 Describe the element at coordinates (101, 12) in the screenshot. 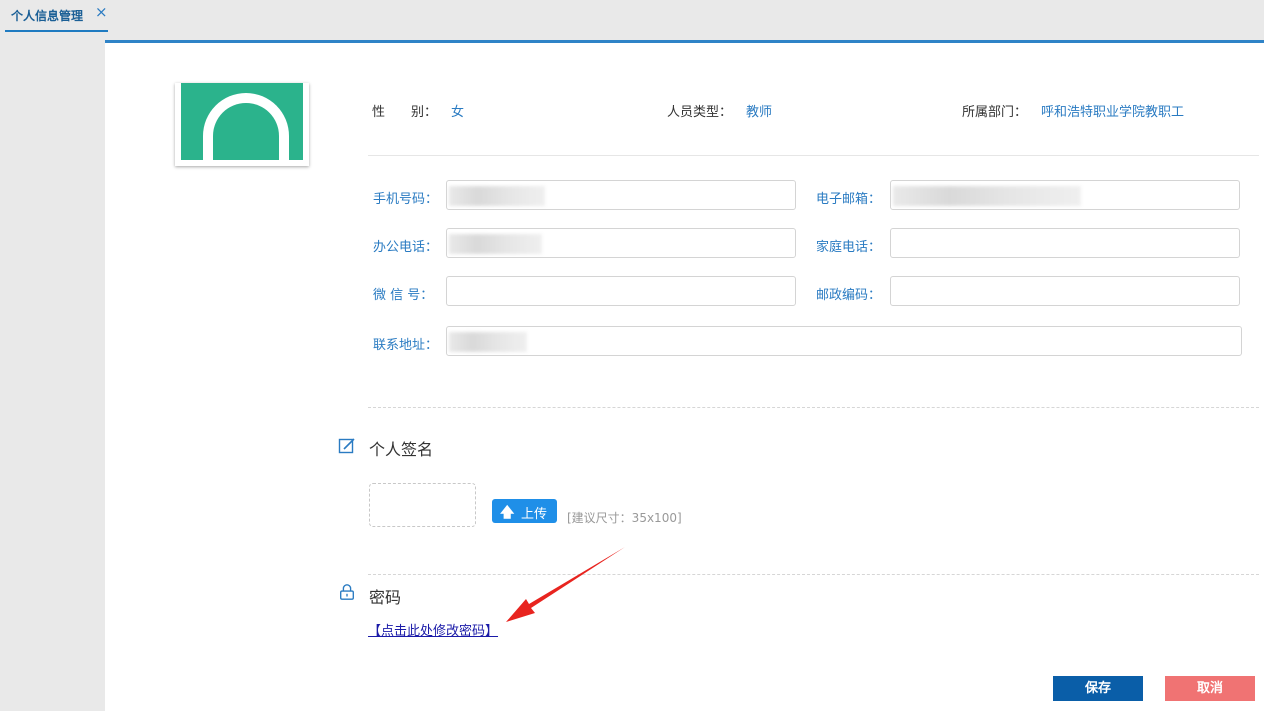

I see `close-icon: ×` at that location.